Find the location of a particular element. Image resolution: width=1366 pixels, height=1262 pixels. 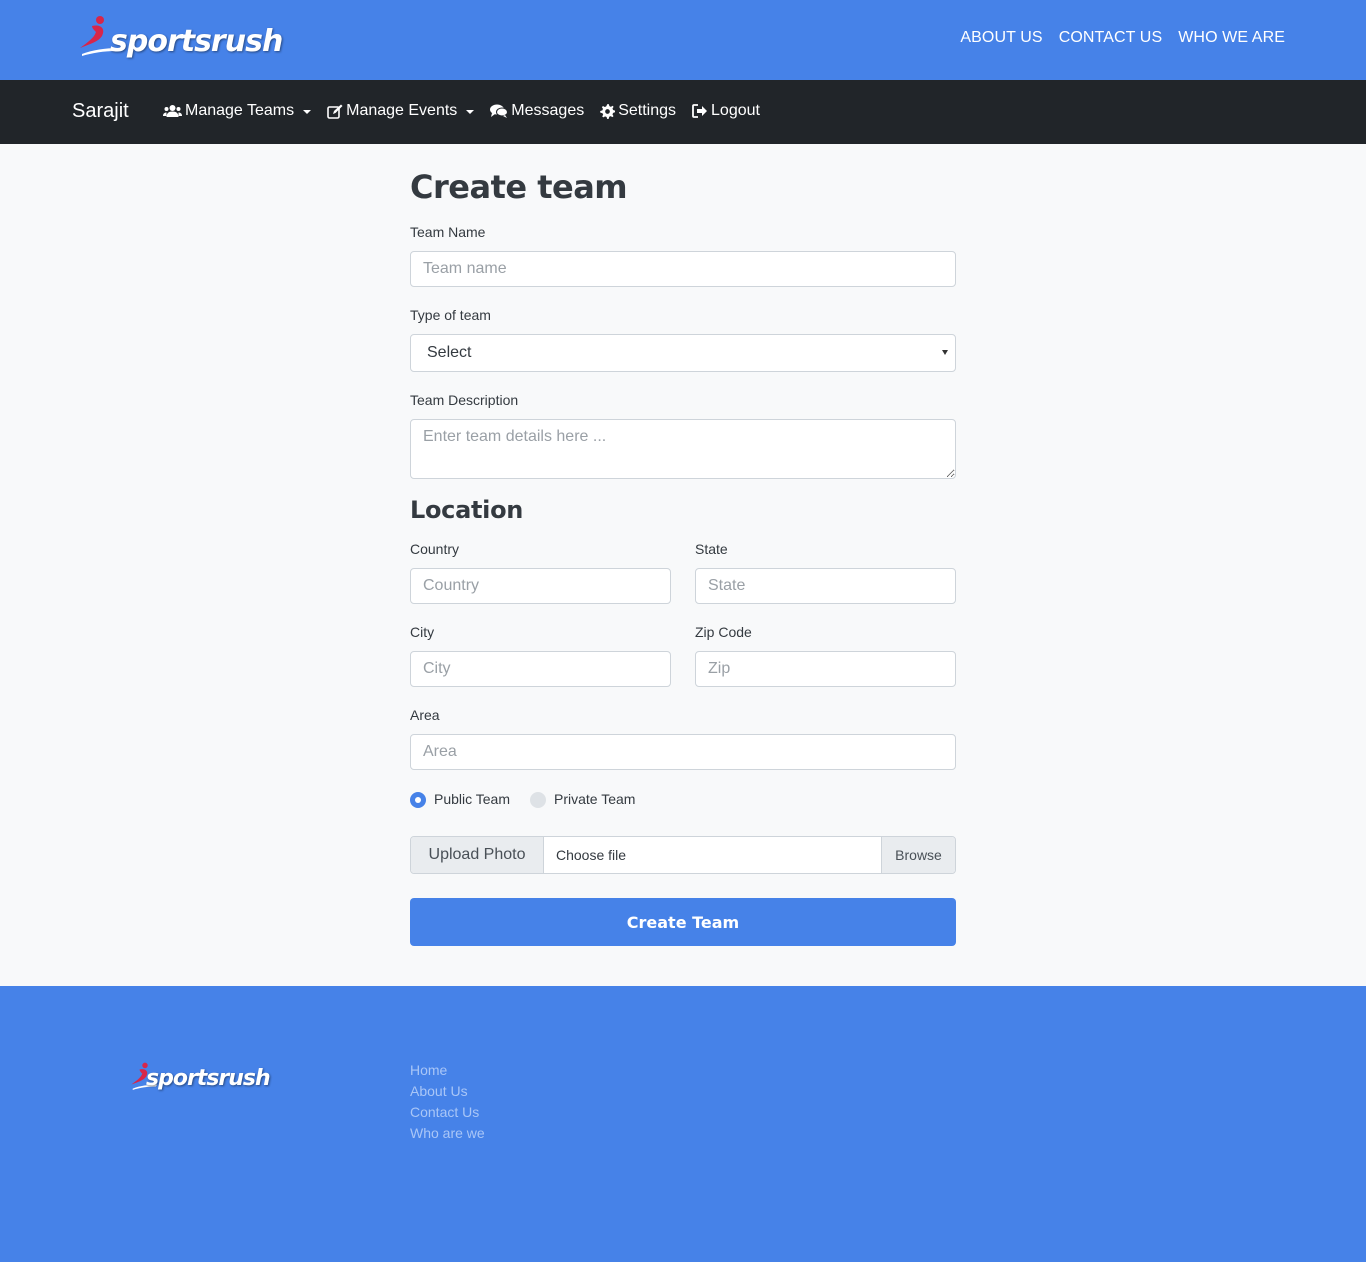

nav-manage-events-label: Manage Events is located at coordinates (402, 110).